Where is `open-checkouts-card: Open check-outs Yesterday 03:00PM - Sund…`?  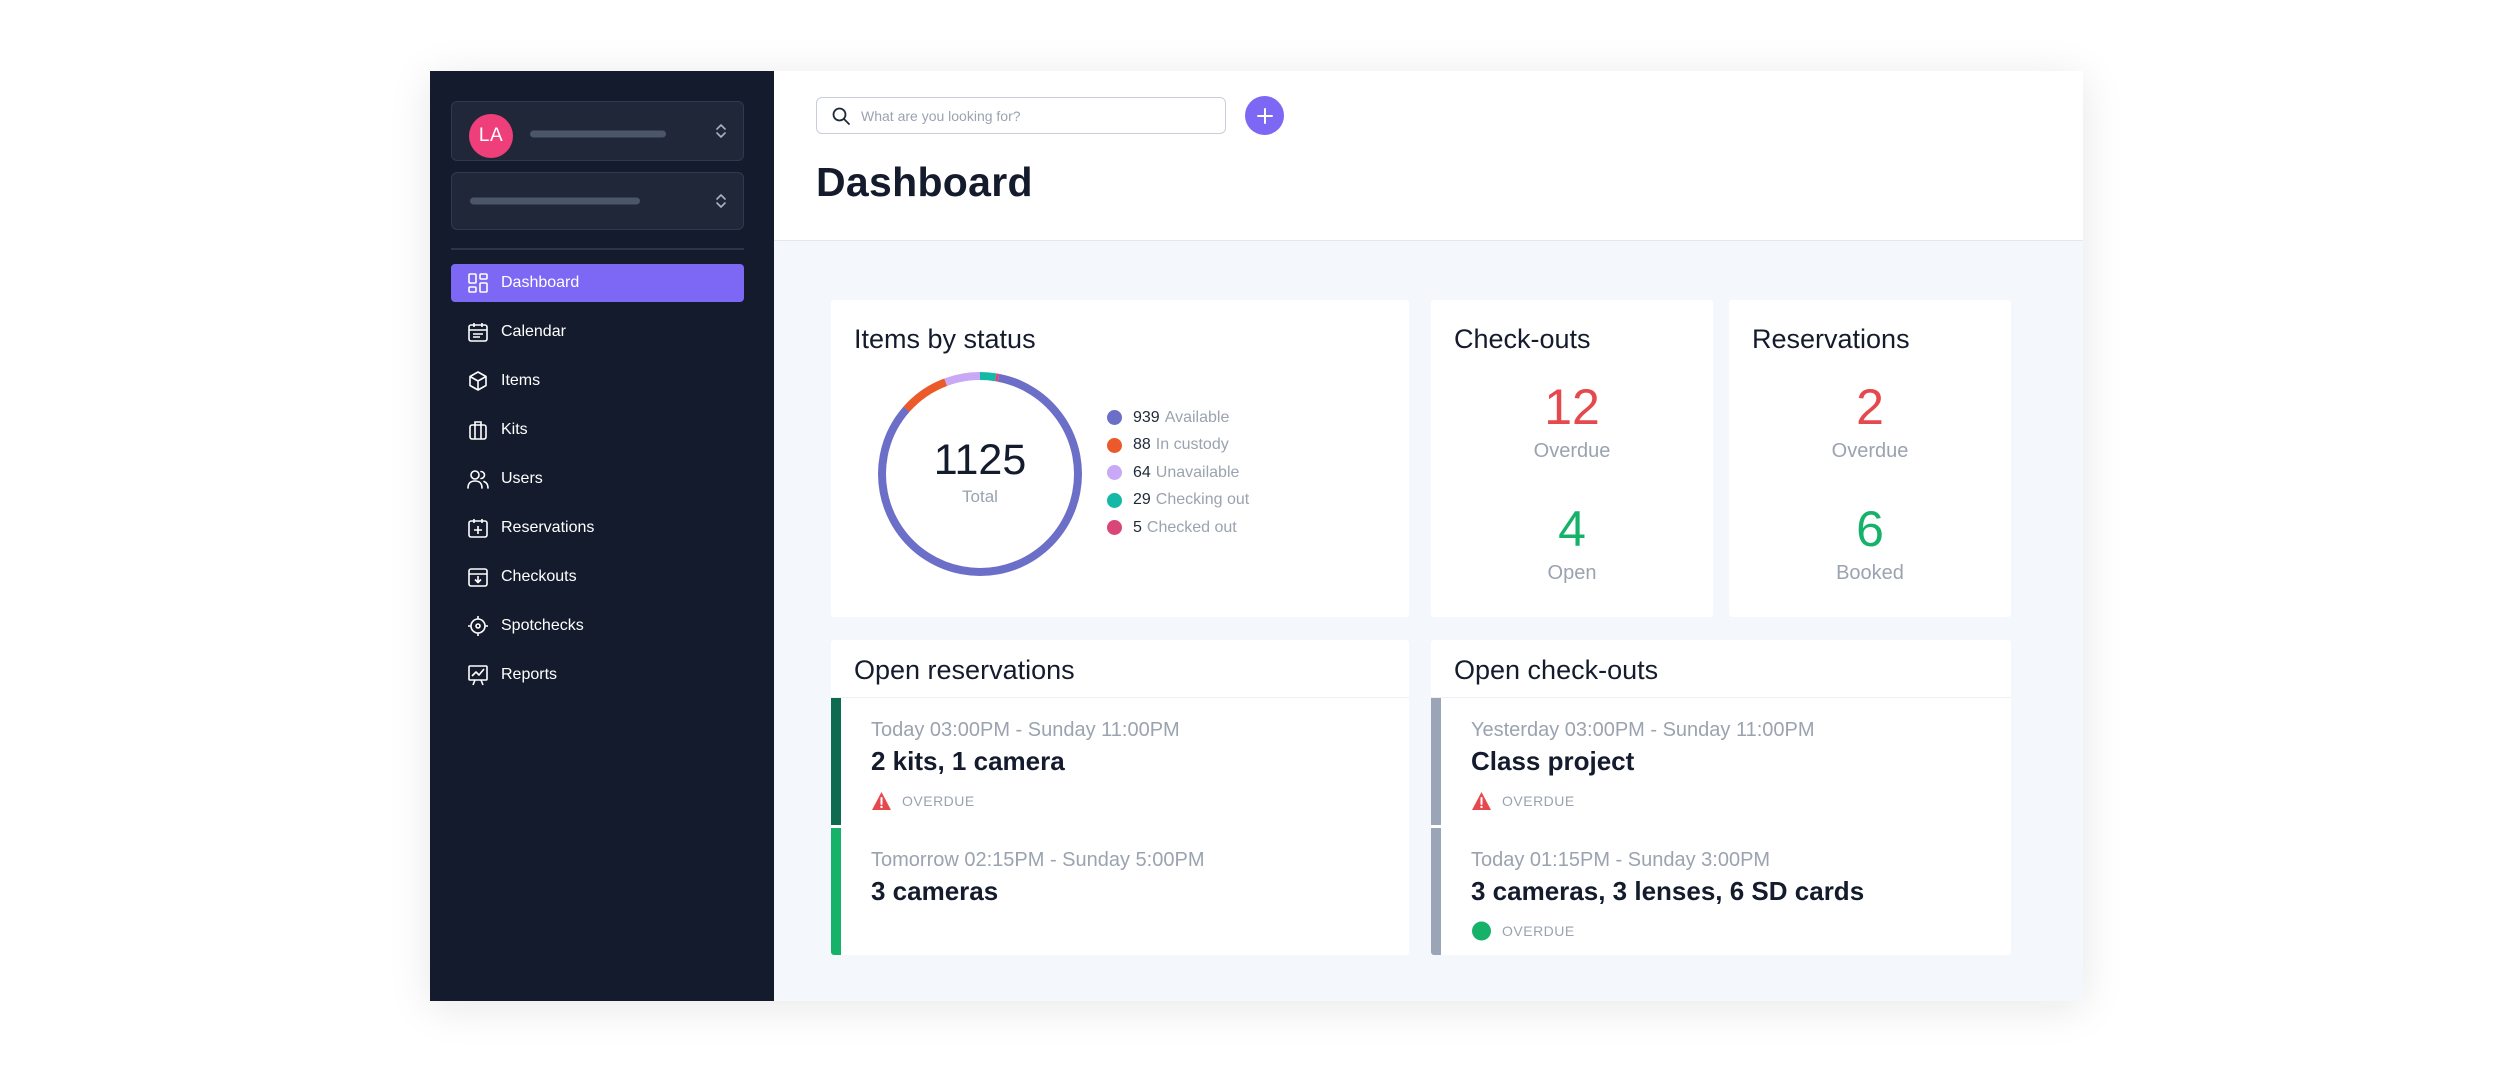
open-checkouts-card: Open check-outs Yesterday 03:00PM - Sund… is located at coordinates (1721, 797).